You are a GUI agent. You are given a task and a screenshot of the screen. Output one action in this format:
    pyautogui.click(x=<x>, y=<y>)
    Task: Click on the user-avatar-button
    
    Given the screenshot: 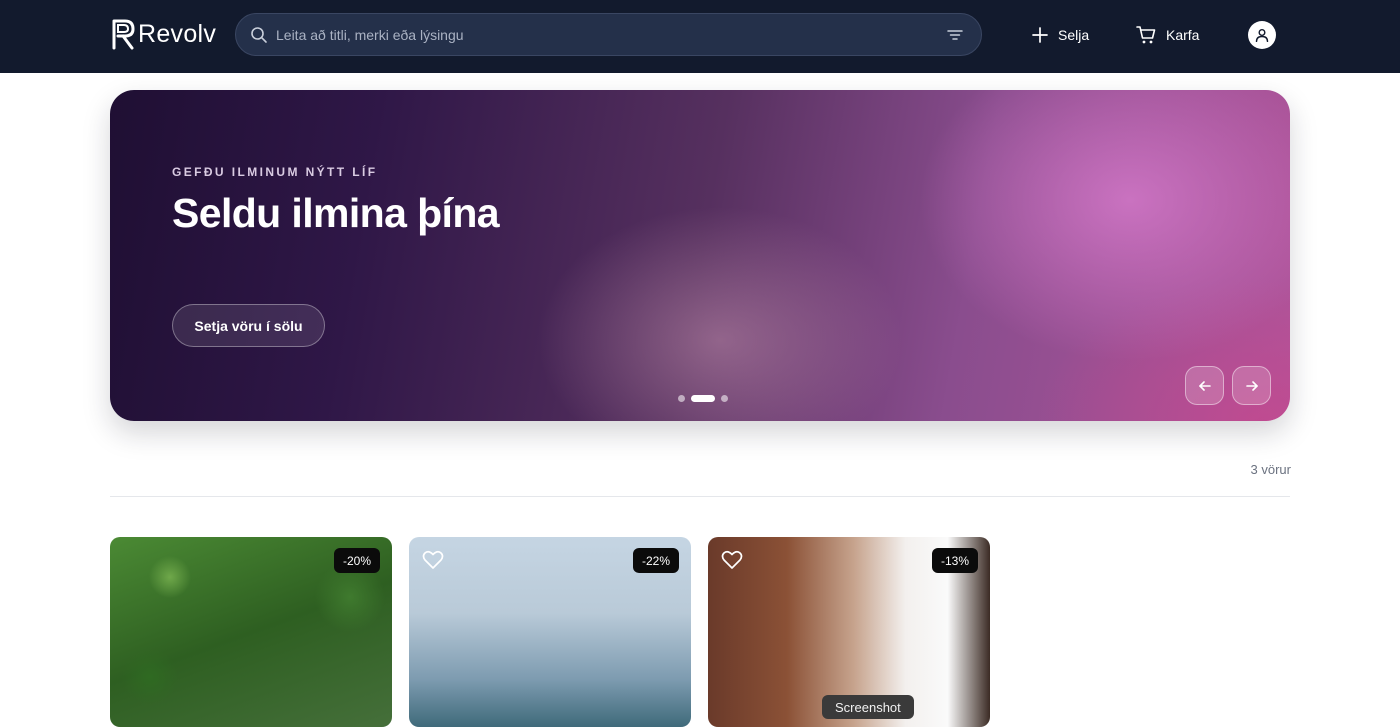 What is the action you would take?
    pyautogui.click(x=1262, y=35)
    